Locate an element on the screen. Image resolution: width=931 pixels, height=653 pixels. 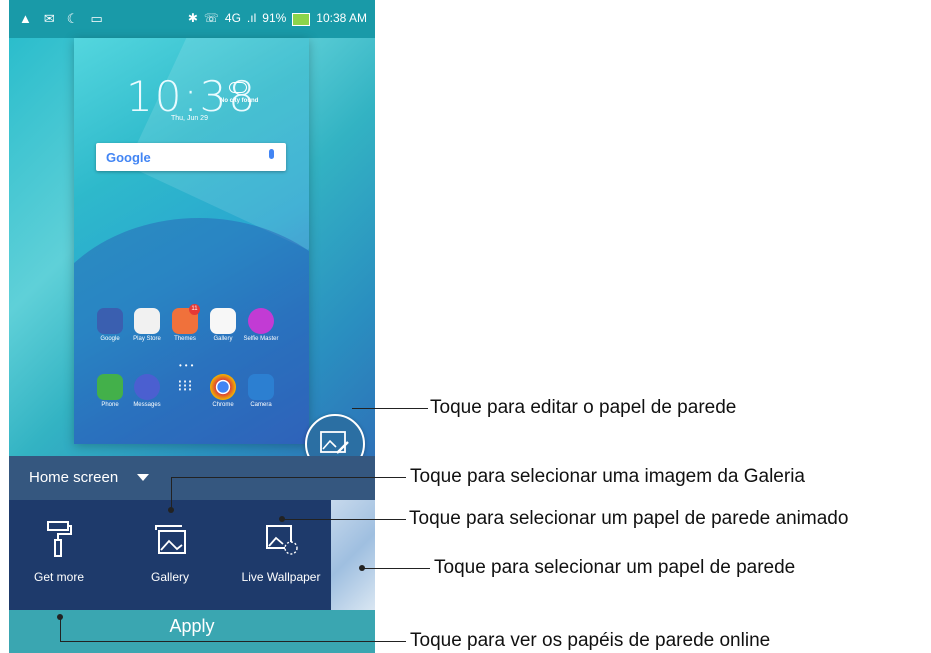
cloud-icon is located at coordinates (238, 87).